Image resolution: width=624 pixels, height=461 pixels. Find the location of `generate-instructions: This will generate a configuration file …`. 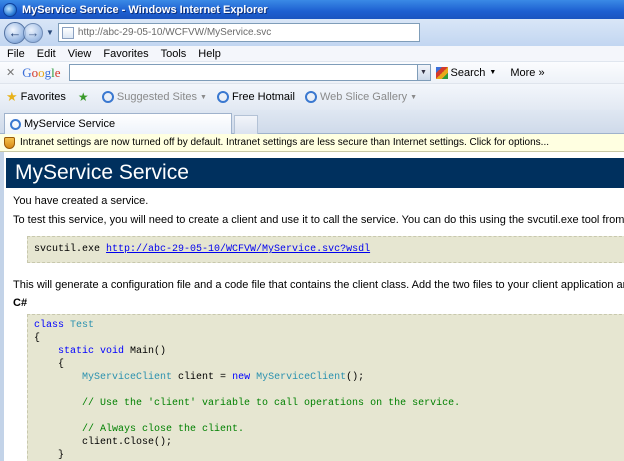

generate-instructions: This will generate a configuration file … is located at coordinates (318, 285).